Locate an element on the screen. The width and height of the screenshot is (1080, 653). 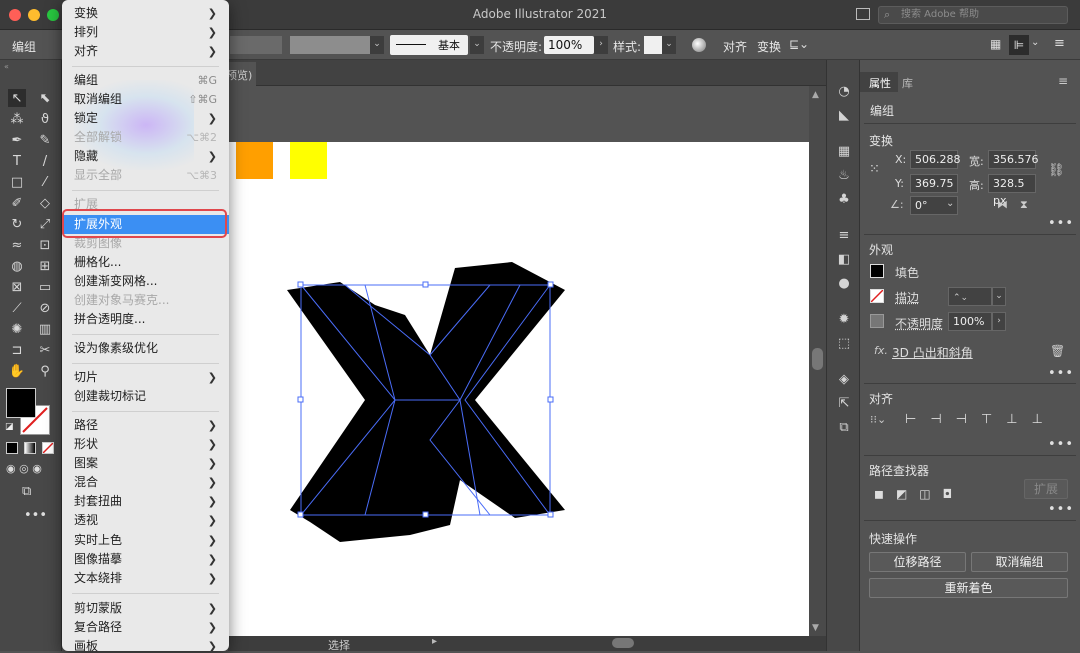
fill-swatch is located at coordinates (21, 403).